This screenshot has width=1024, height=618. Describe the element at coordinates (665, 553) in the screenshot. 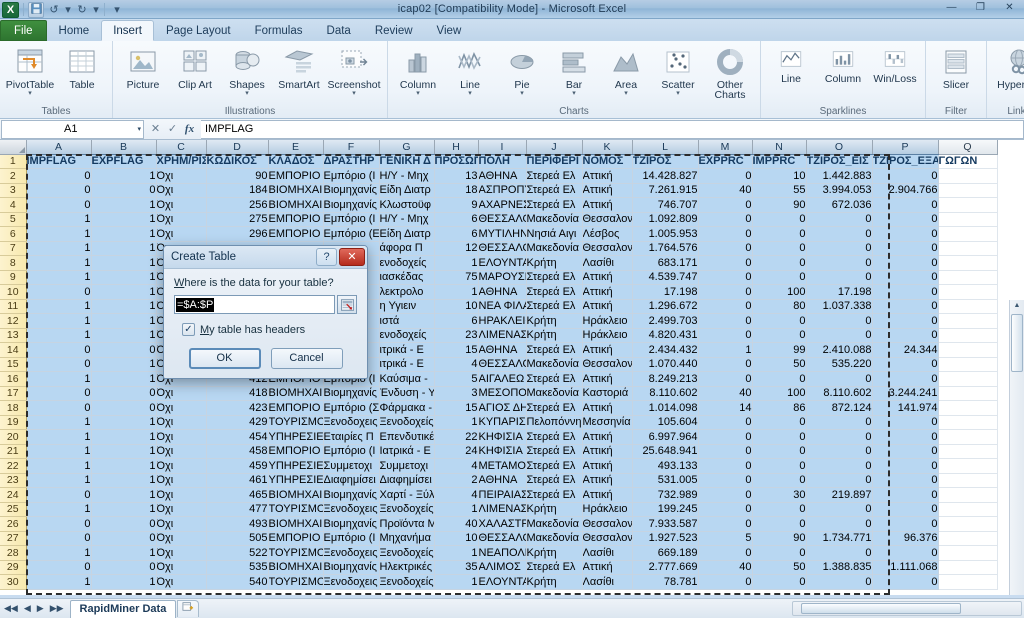

I see `cell: 669.189` at that location.